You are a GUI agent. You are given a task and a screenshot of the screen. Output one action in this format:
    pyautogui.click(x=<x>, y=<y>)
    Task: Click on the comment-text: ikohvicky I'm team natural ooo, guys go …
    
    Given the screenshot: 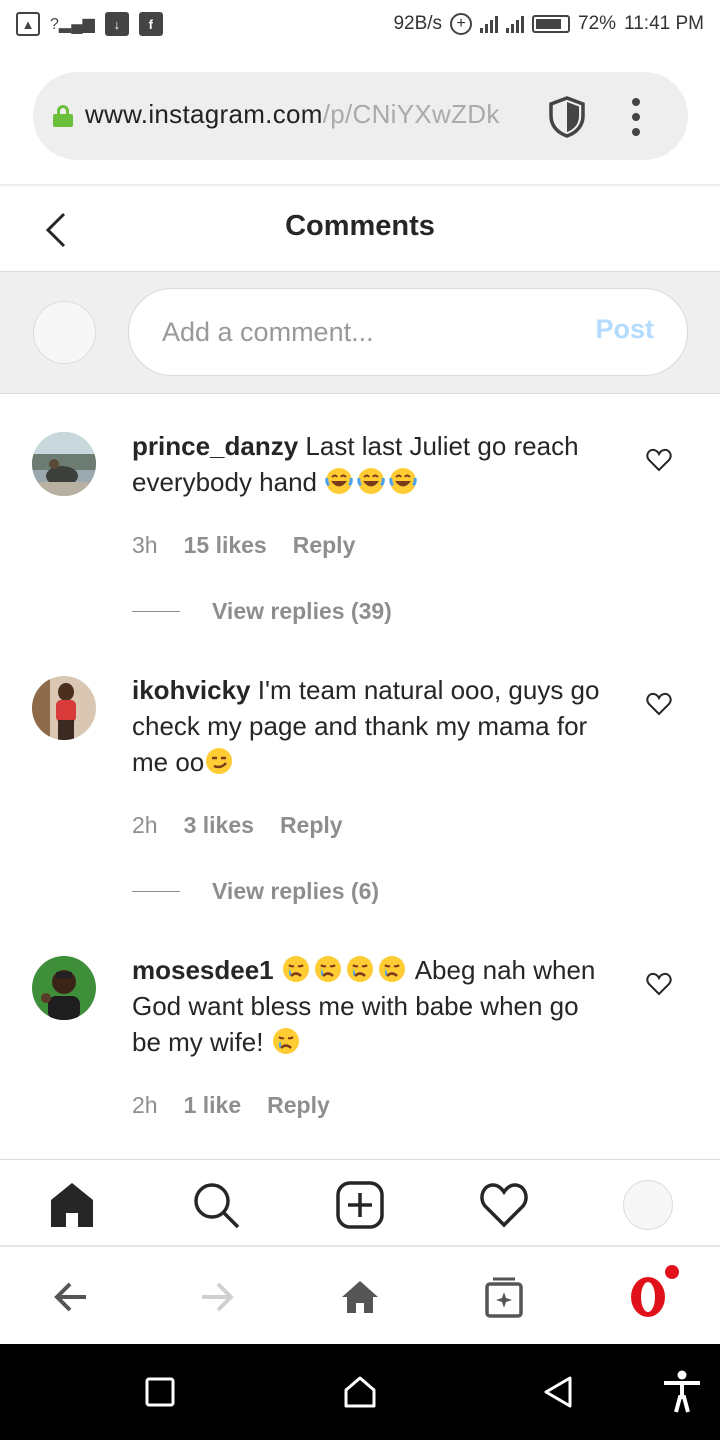 What is the action you would take?
    pyautogui.click(x=366, y=726)
    